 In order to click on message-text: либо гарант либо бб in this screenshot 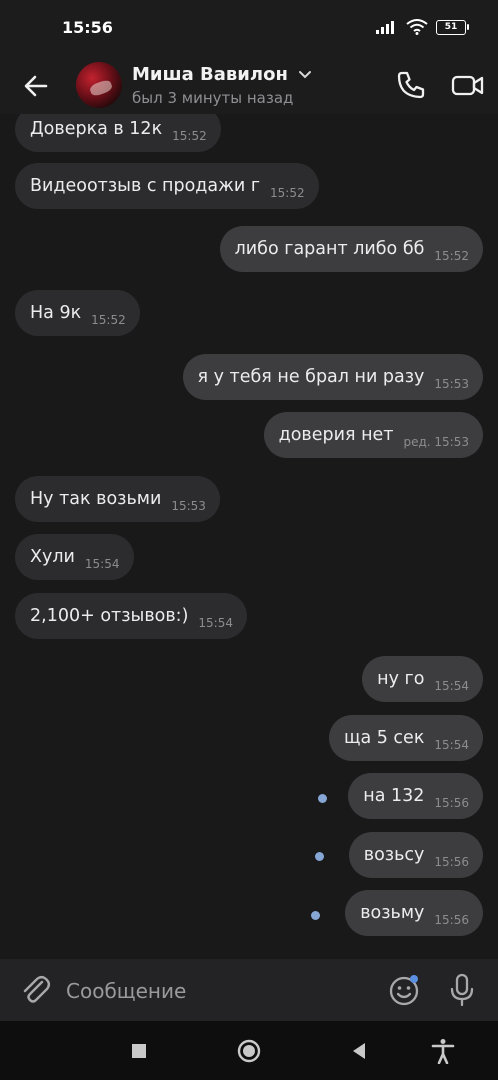, I will do `click(329, 249)`.